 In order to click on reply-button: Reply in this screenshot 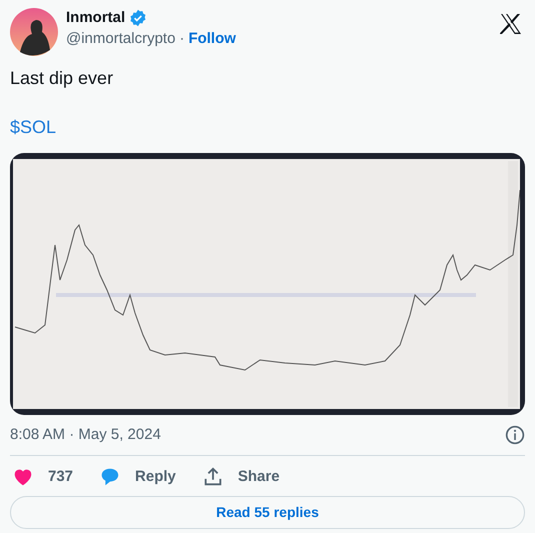, I will do `click(137, 477)`.